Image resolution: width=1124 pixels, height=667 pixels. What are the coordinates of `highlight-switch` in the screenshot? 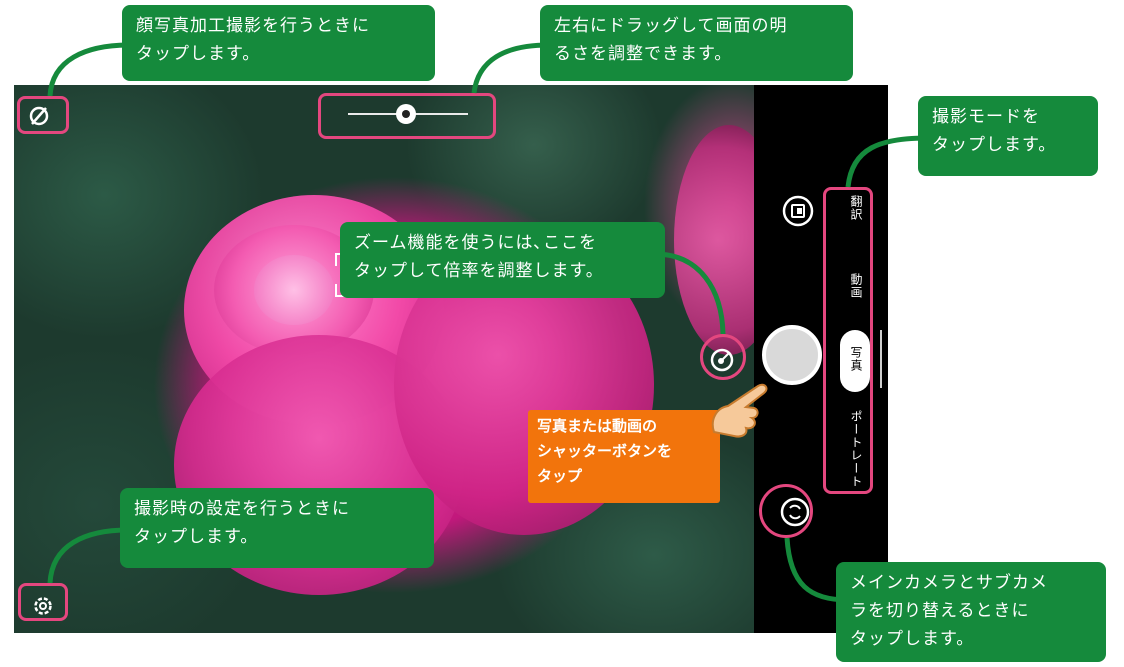 It's located at (786, 511).